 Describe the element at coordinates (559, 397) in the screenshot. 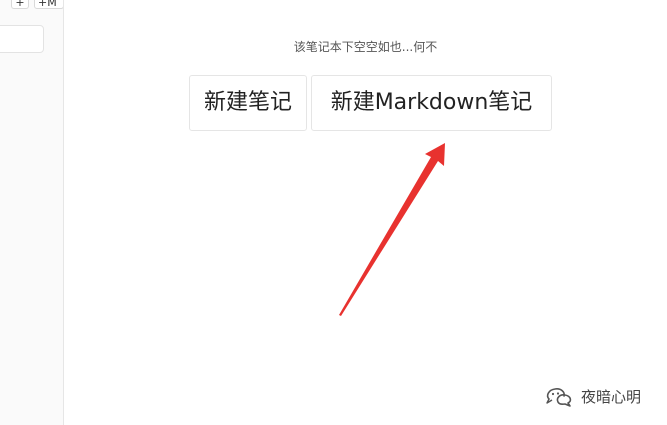

I see `wechat-icon` at that location.